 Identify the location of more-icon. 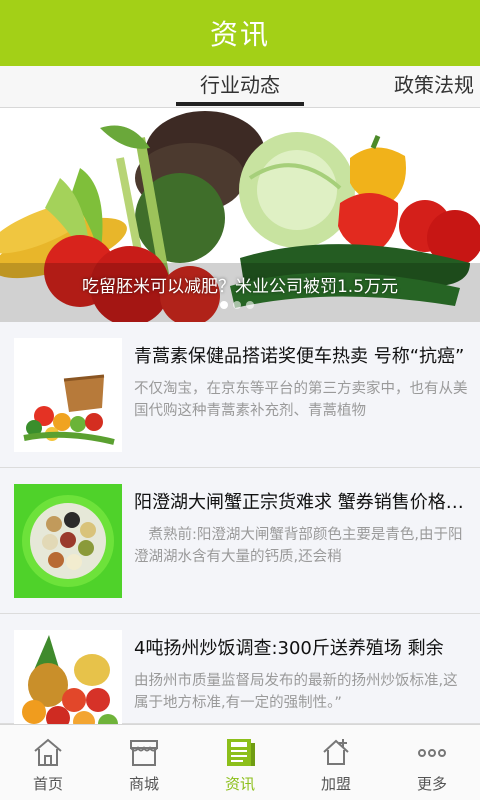
(432, 753).